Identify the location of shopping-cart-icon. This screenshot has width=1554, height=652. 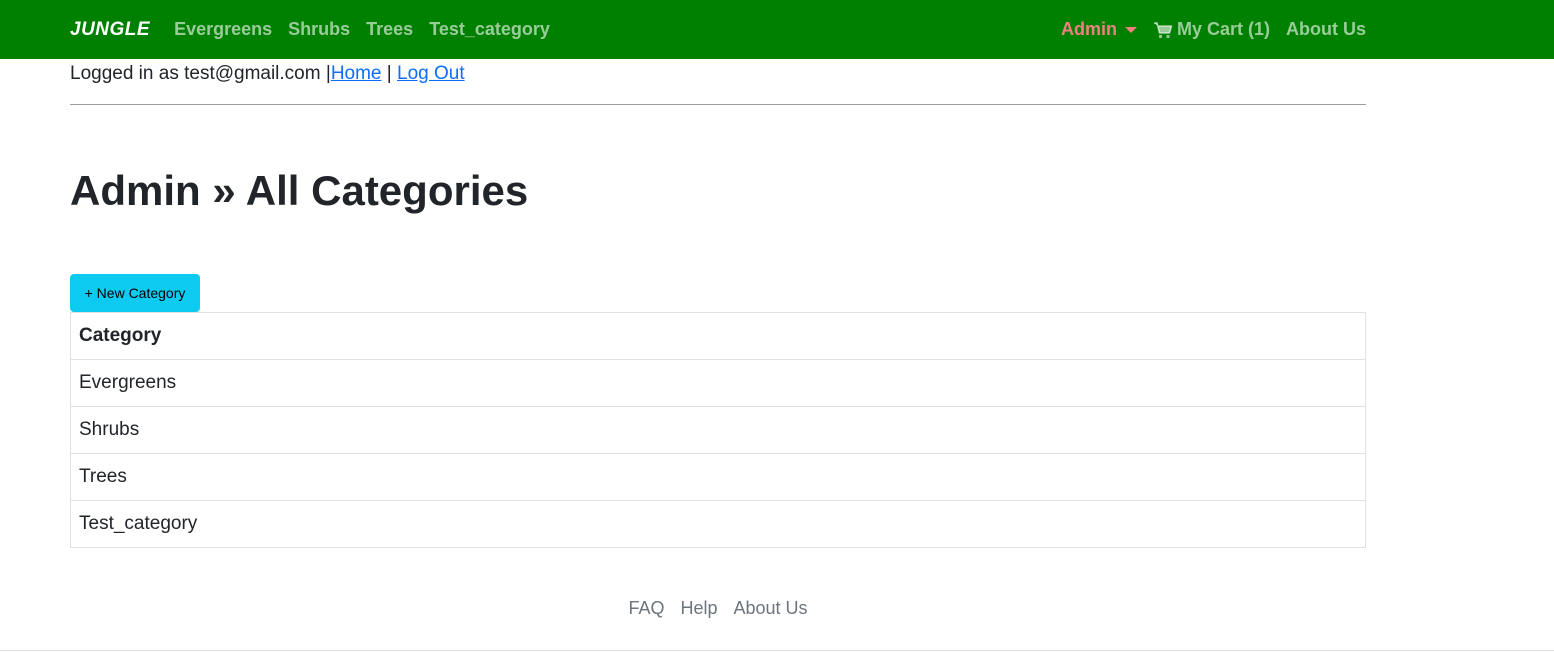
(1163, 29).